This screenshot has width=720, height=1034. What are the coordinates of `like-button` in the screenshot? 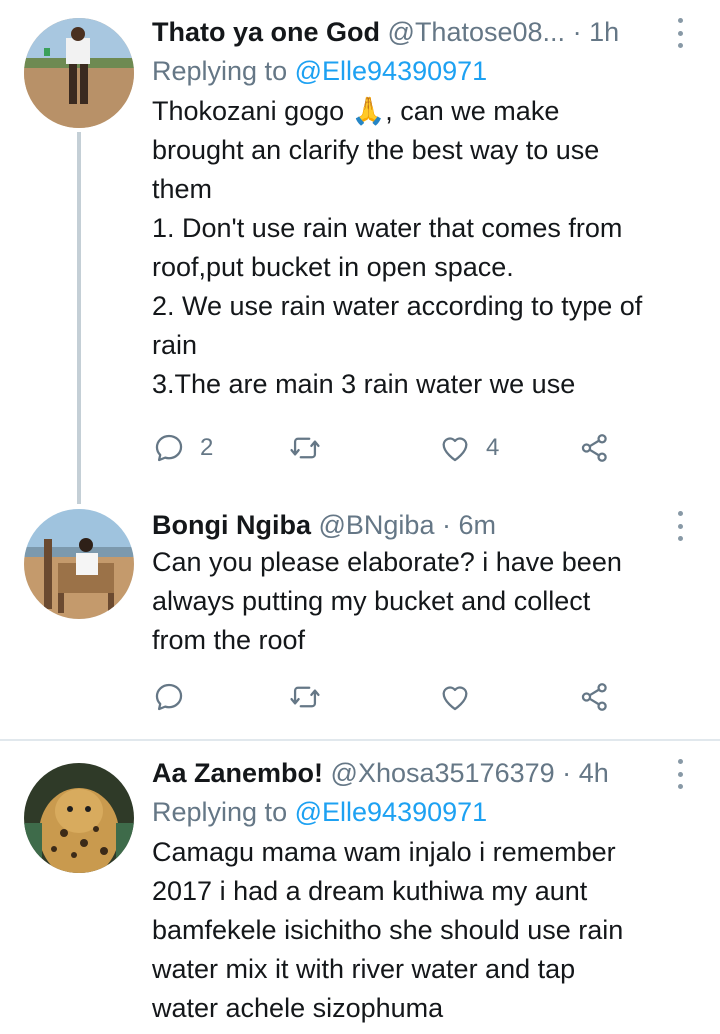 It's located at (462, 697).